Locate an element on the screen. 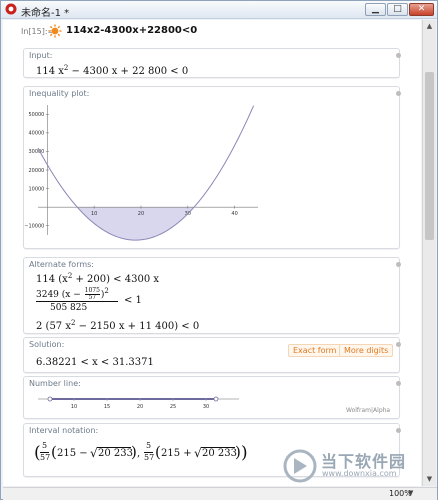 This screenshot has height=500, width=438. status-bar: 100% ▼ is located at coordinates (220, 493).